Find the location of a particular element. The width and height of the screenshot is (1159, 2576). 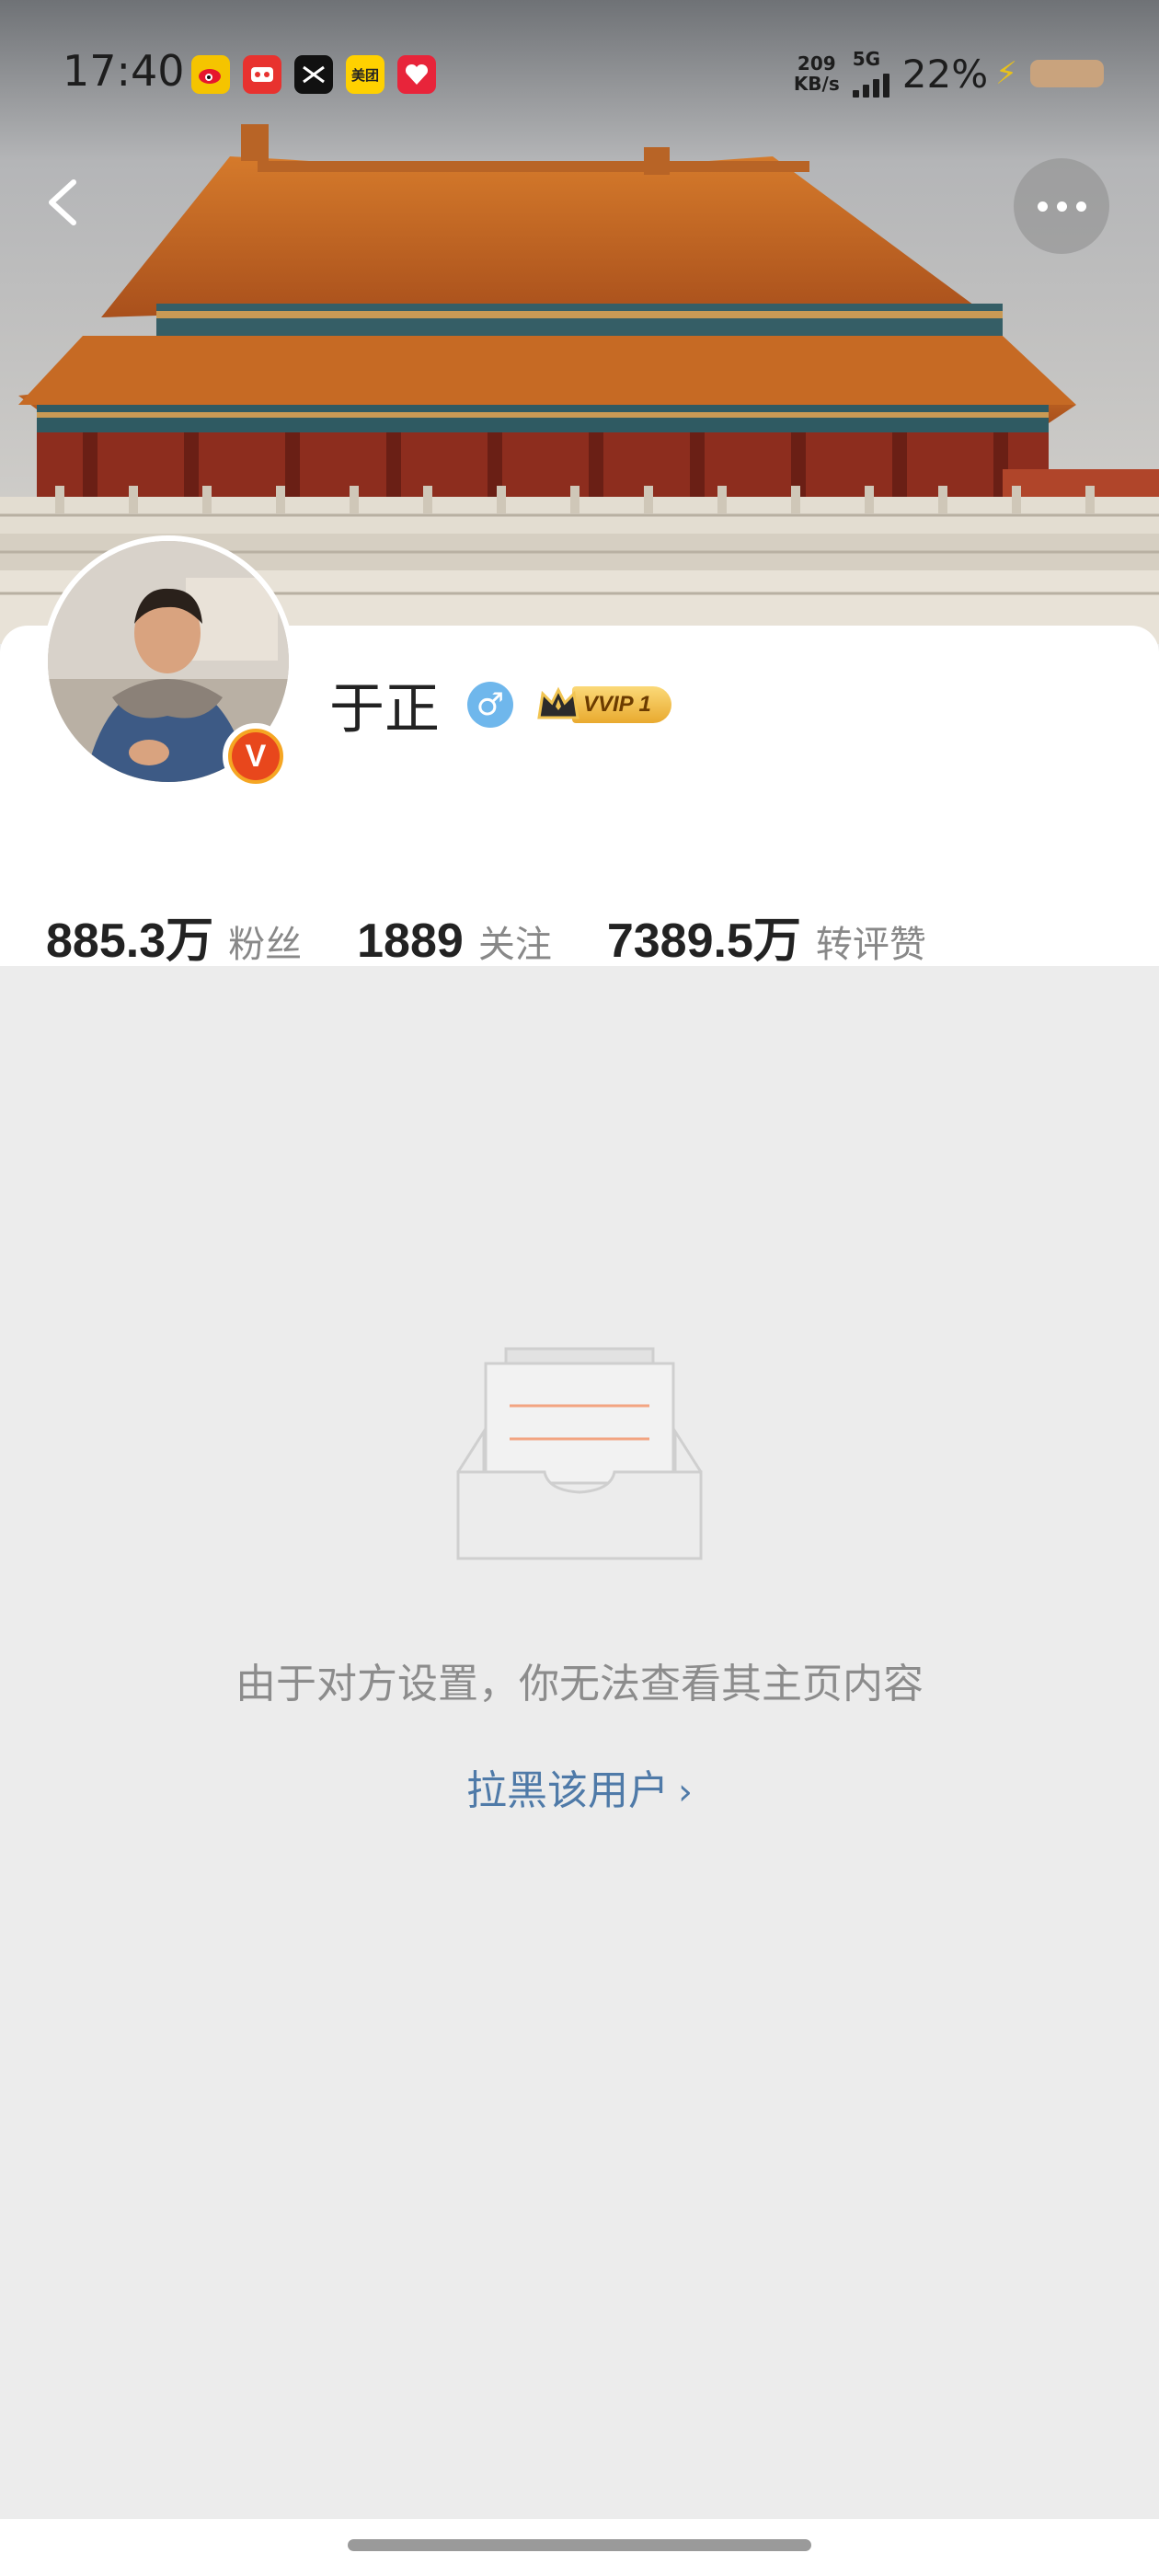

capcut-app-icon is located at coordinates (313, 74).